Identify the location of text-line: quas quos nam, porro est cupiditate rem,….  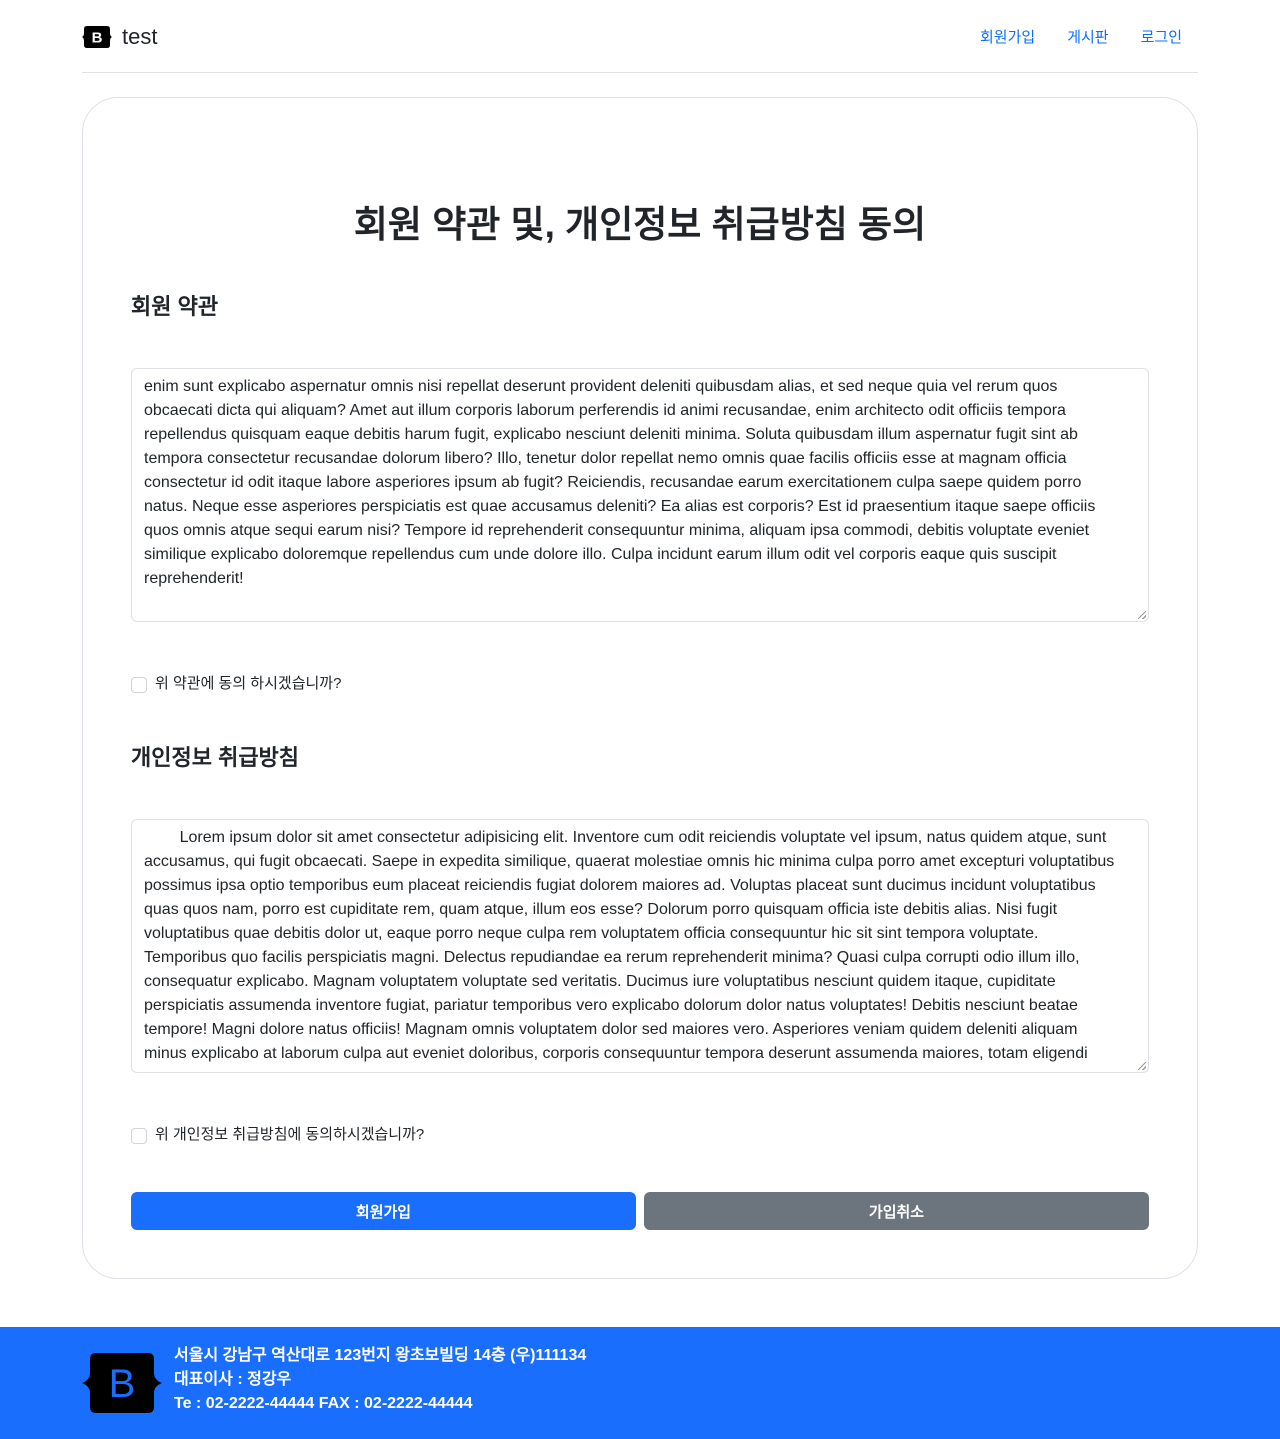
(601, 909).